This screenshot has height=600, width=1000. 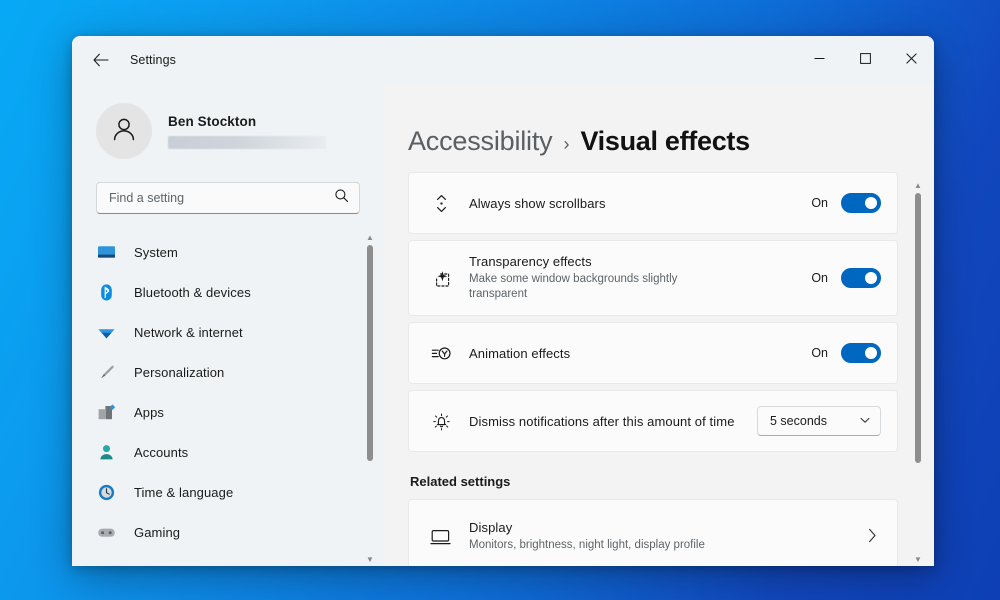 What do you see at coordinates (861, 353) in the screenshot?
I see `toggle-animation-effects` at bounding box center [861, 353].